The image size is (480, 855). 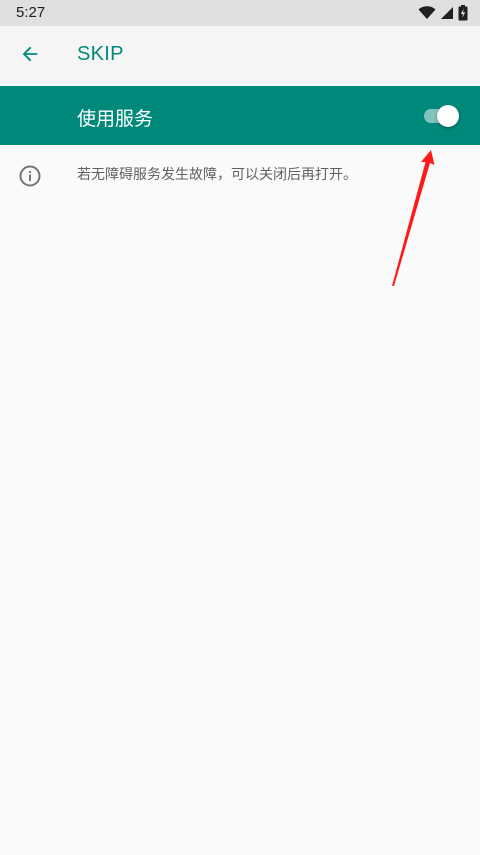 What do you see at coordinates (30, 176) in the screenshot?
I see `info-icon` at bounding box center [30, 176].